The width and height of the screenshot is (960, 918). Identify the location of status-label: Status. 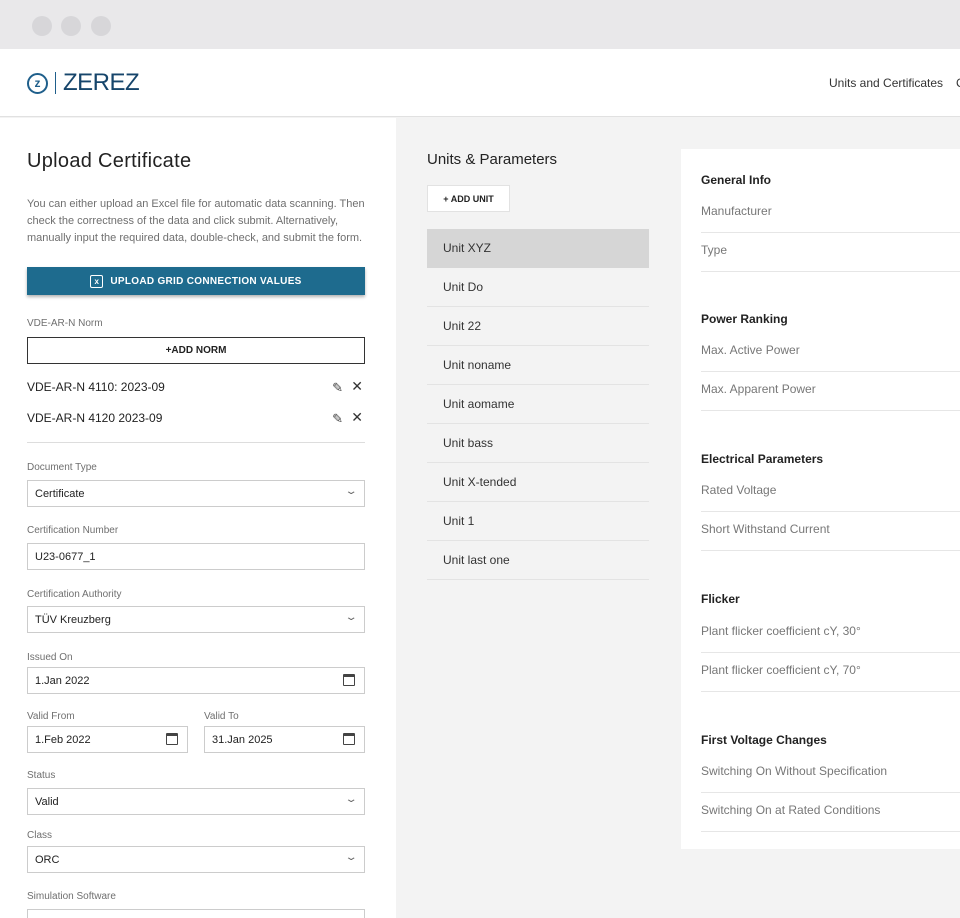
(41, 775).